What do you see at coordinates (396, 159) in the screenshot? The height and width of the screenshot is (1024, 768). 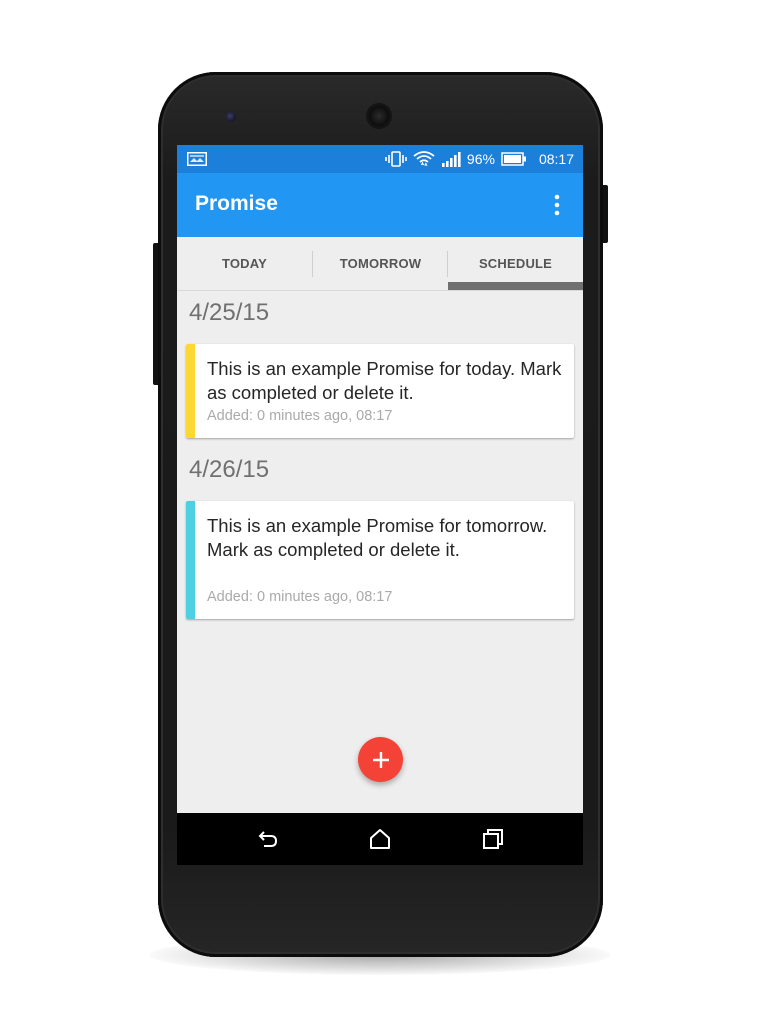 I see `vibrate-icon` at bounding box center [396, 159].